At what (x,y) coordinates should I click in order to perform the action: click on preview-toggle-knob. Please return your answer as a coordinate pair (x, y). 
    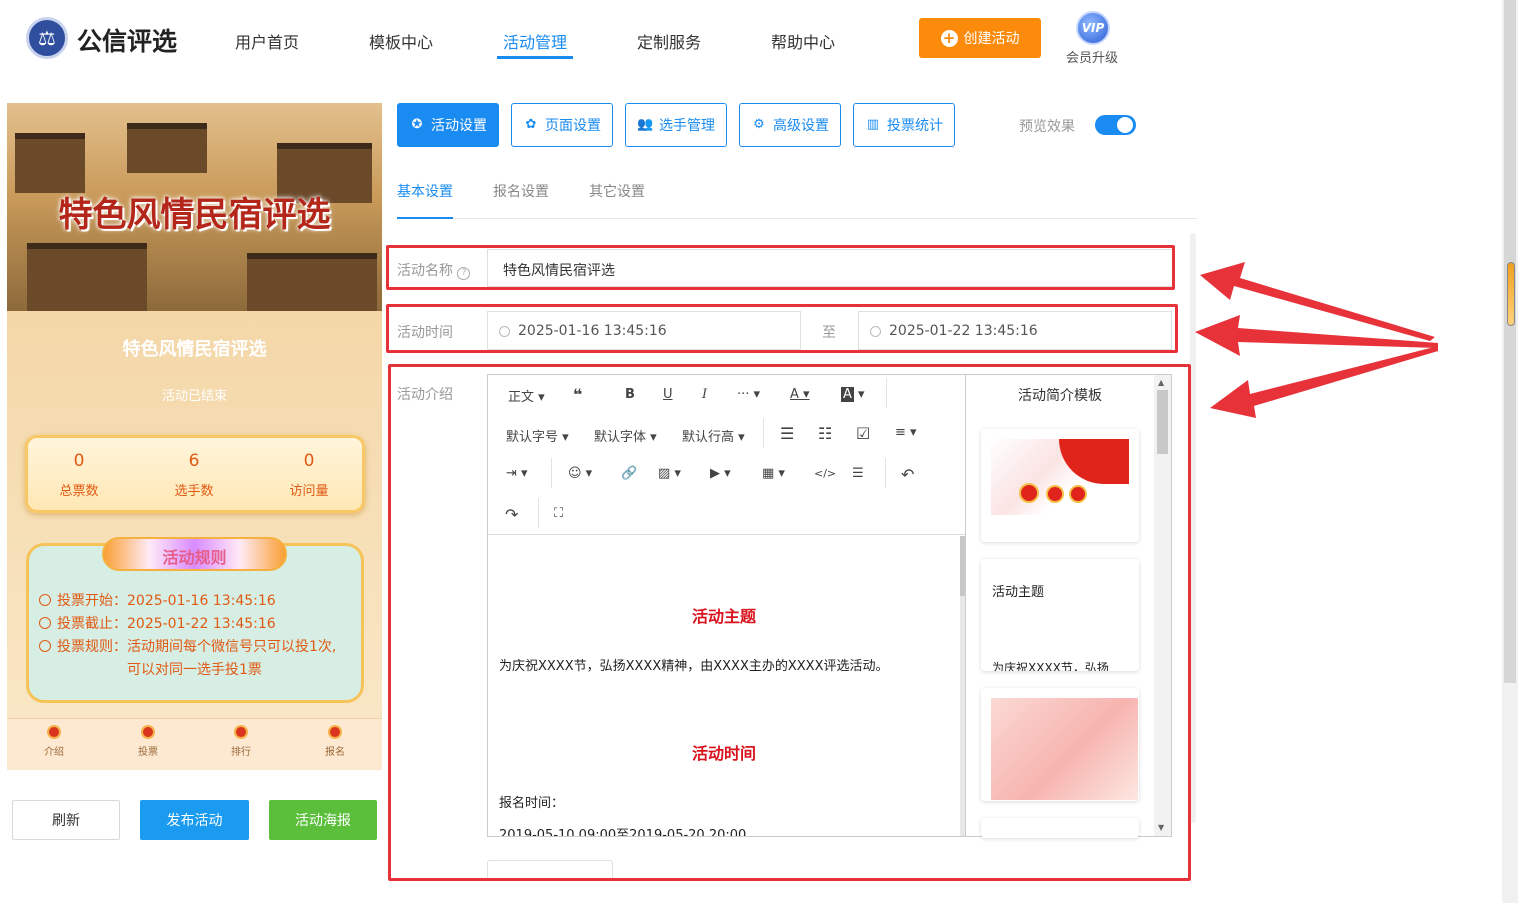
    Looking at the image, I should click on (1125, 125).